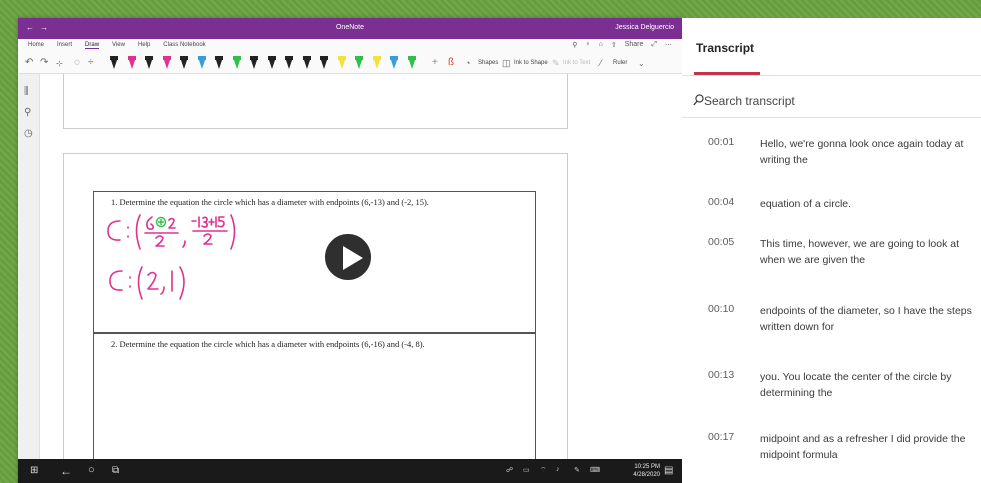  What do you see at coordinates (600, 44) in the screenshot?
I see `bell-icon: ⌂` at bounding box center [600, 44].